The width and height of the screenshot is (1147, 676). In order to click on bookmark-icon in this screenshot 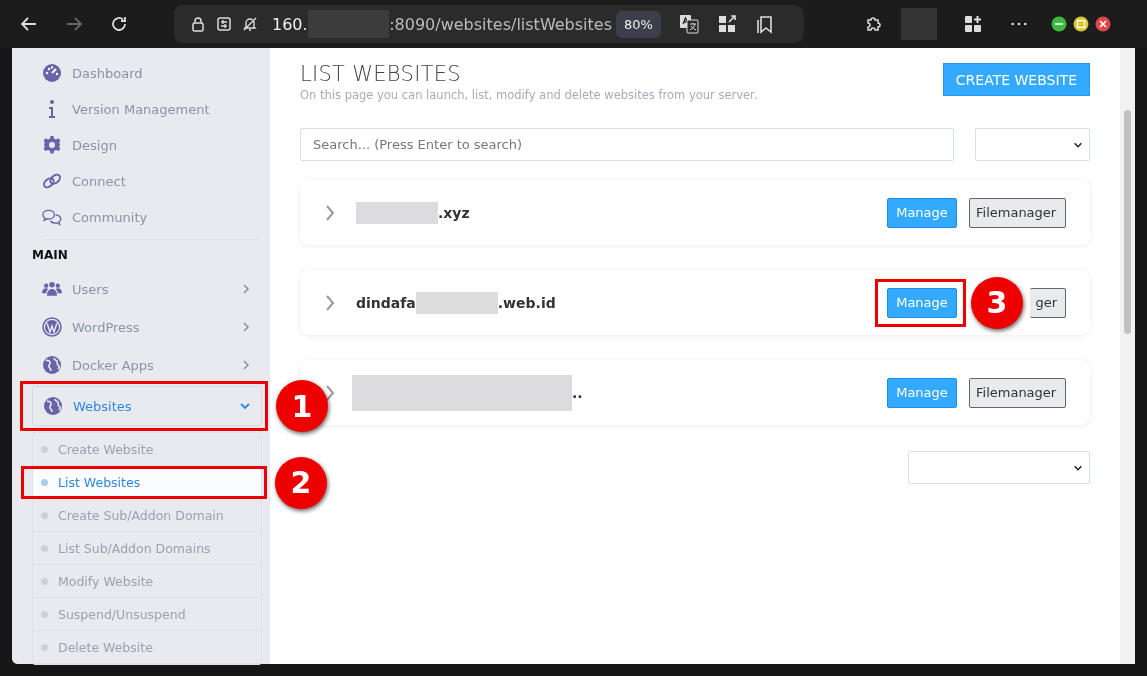, I will do `click(764, 24)`.